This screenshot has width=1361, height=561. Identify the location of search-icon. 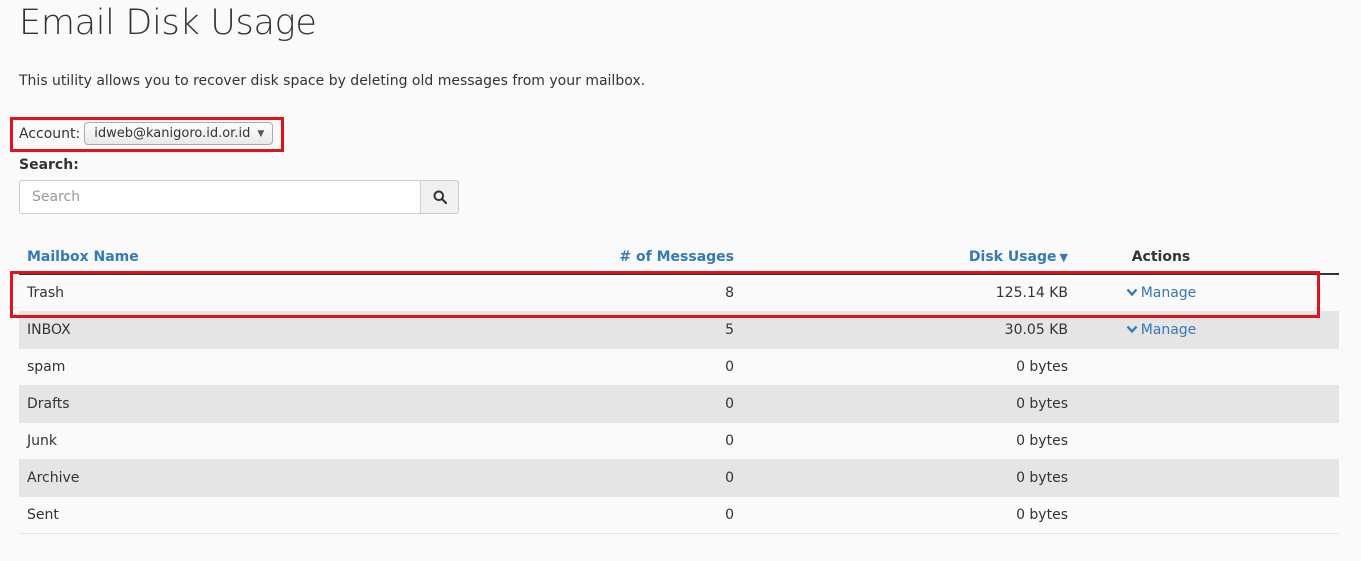
(440, 197).